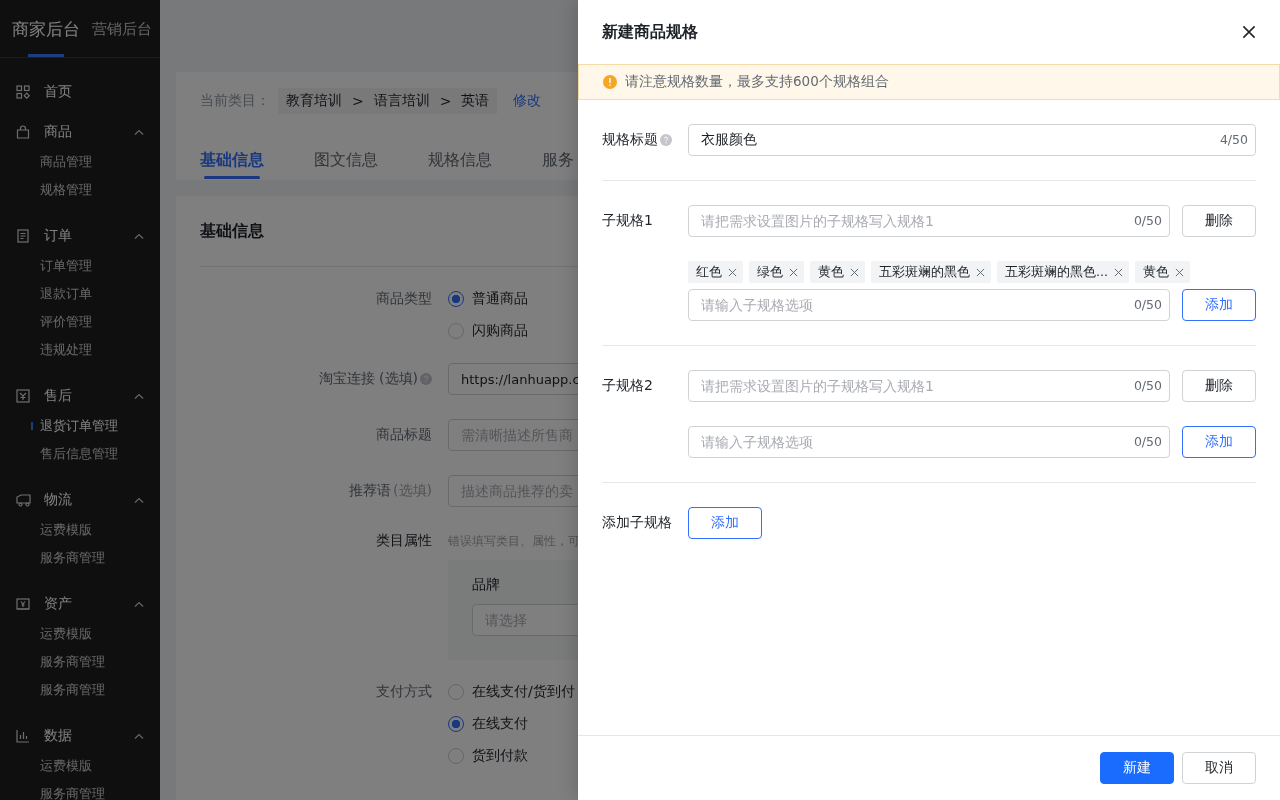  What do you see at coordinates (637, 523) in the screenshot?
I see `form-label: 添加子规格` at bounding box center [637, 523].